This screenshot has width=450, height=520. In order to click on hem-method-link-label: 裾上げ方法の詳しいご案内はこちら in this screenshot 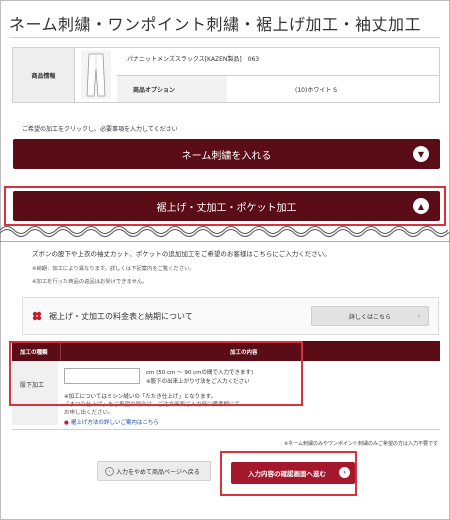, I will do `click(114, 423)`.